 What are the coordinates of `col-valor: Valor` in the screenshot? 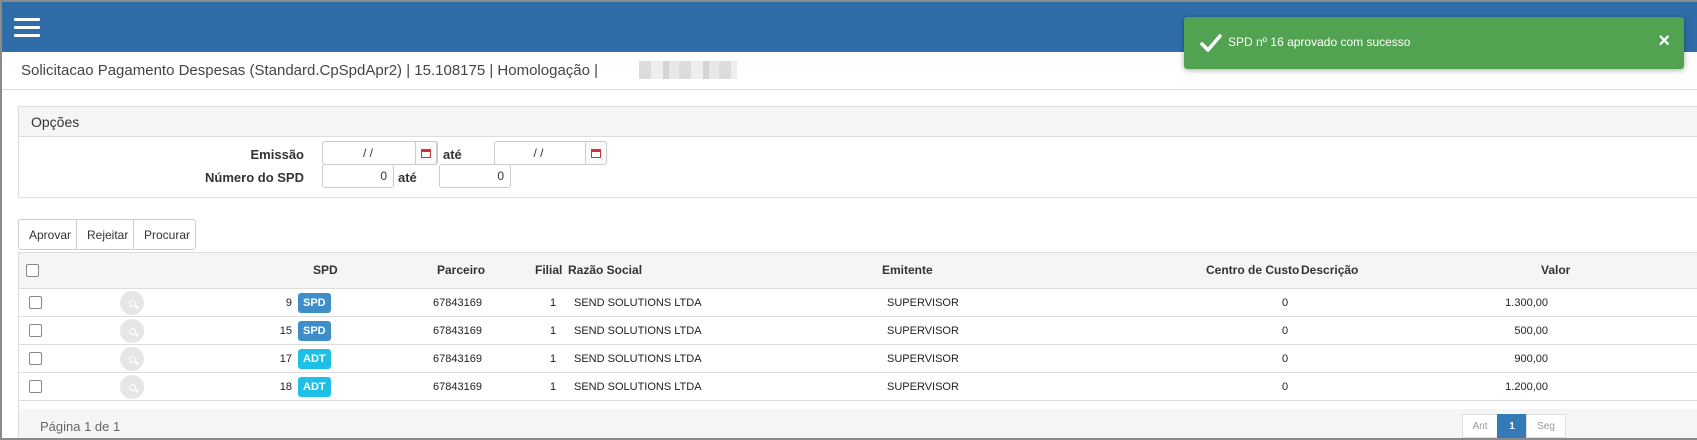 It's located at (1555, 270).